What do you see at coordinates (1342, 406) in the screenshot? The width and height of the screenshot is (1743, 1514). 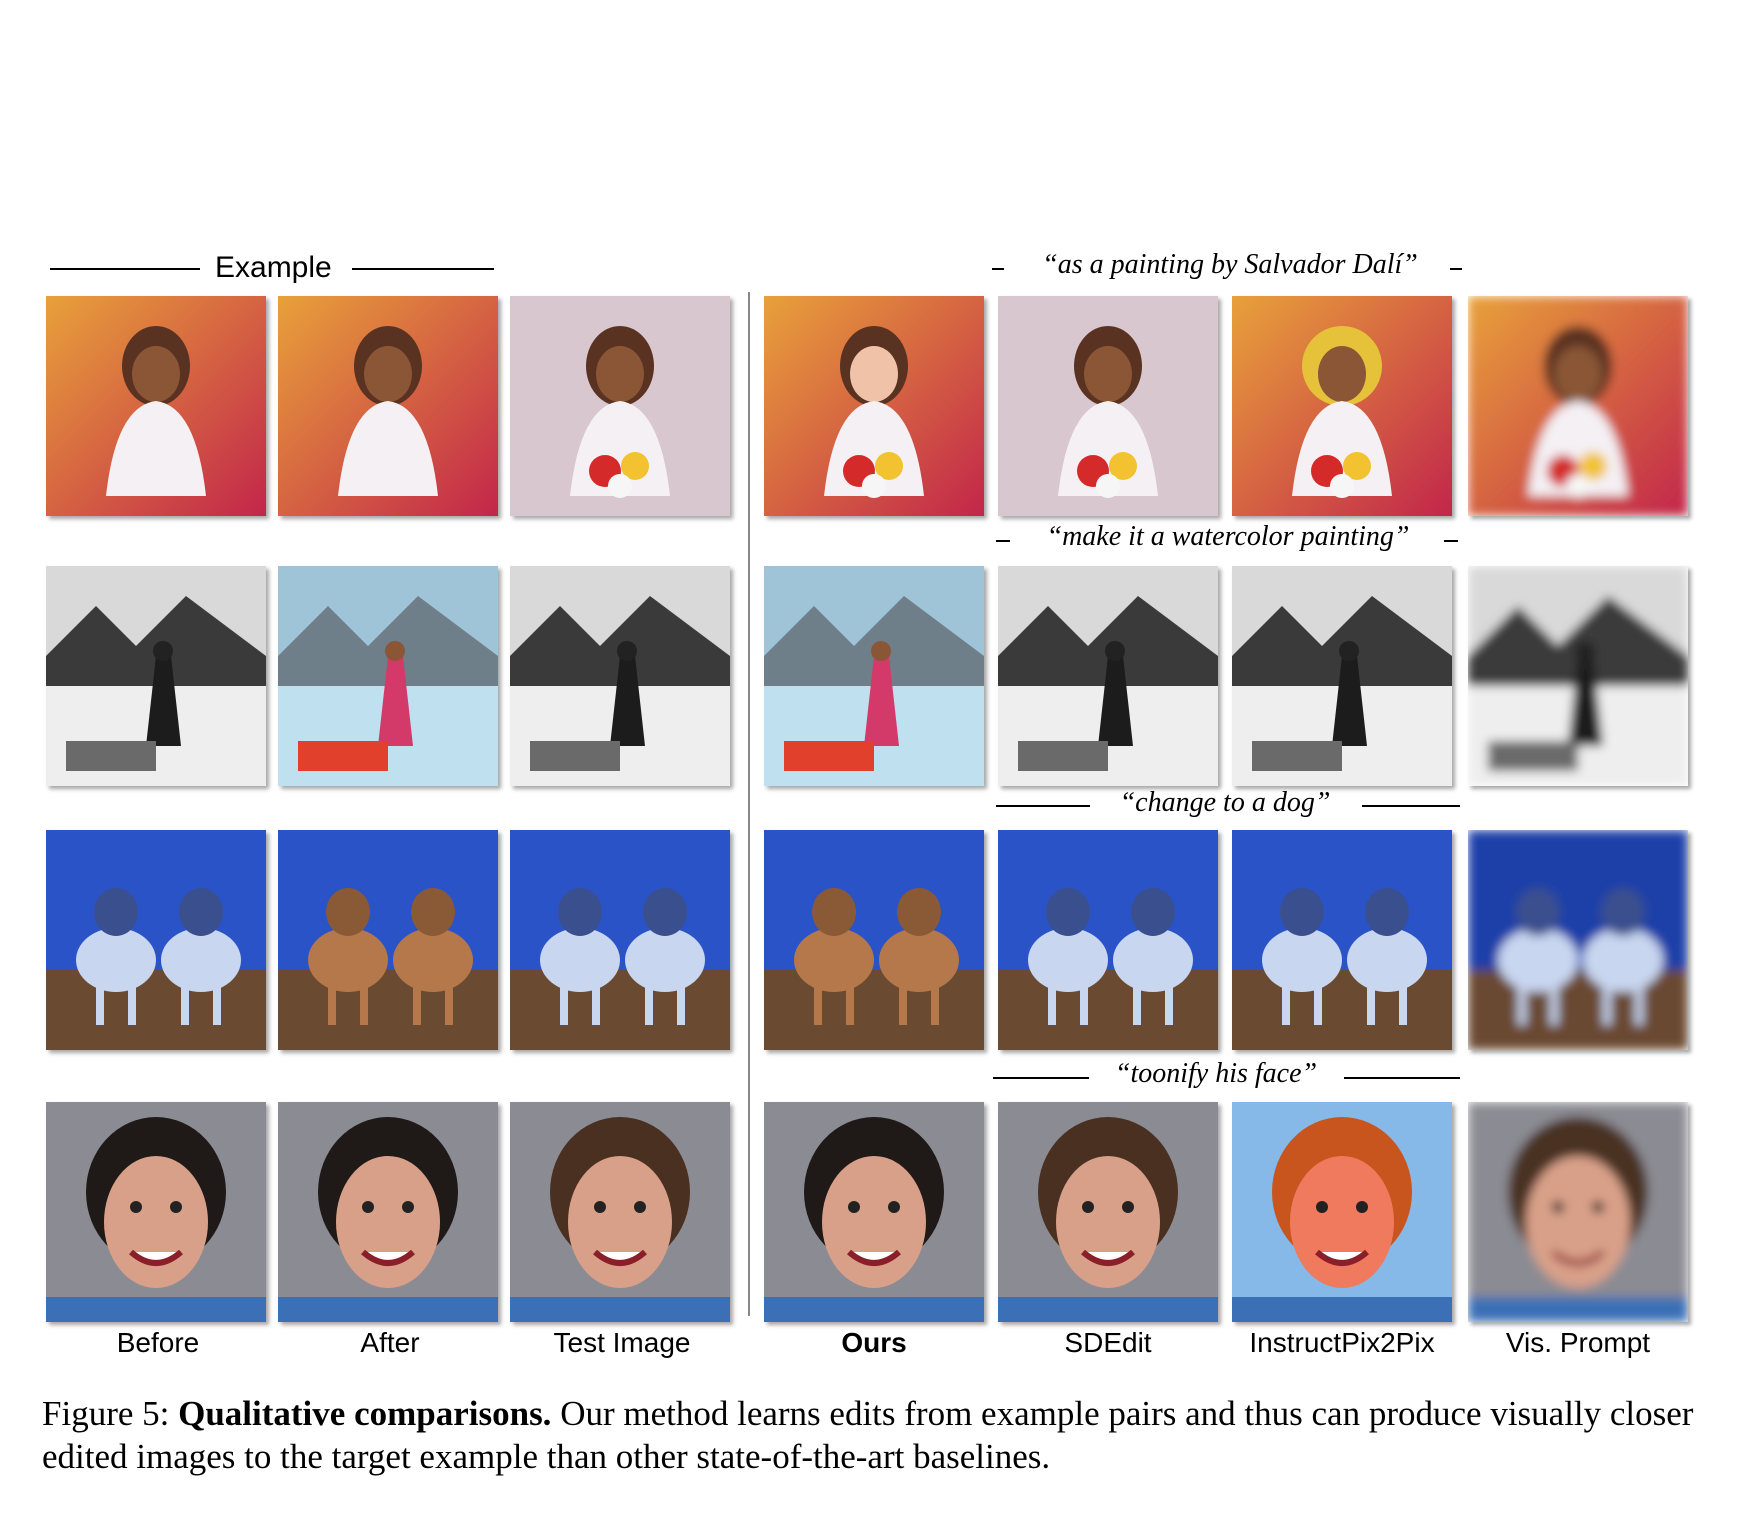 I see `image-girl-painting-instructpix2pix` at bounding box center [1342, 406].